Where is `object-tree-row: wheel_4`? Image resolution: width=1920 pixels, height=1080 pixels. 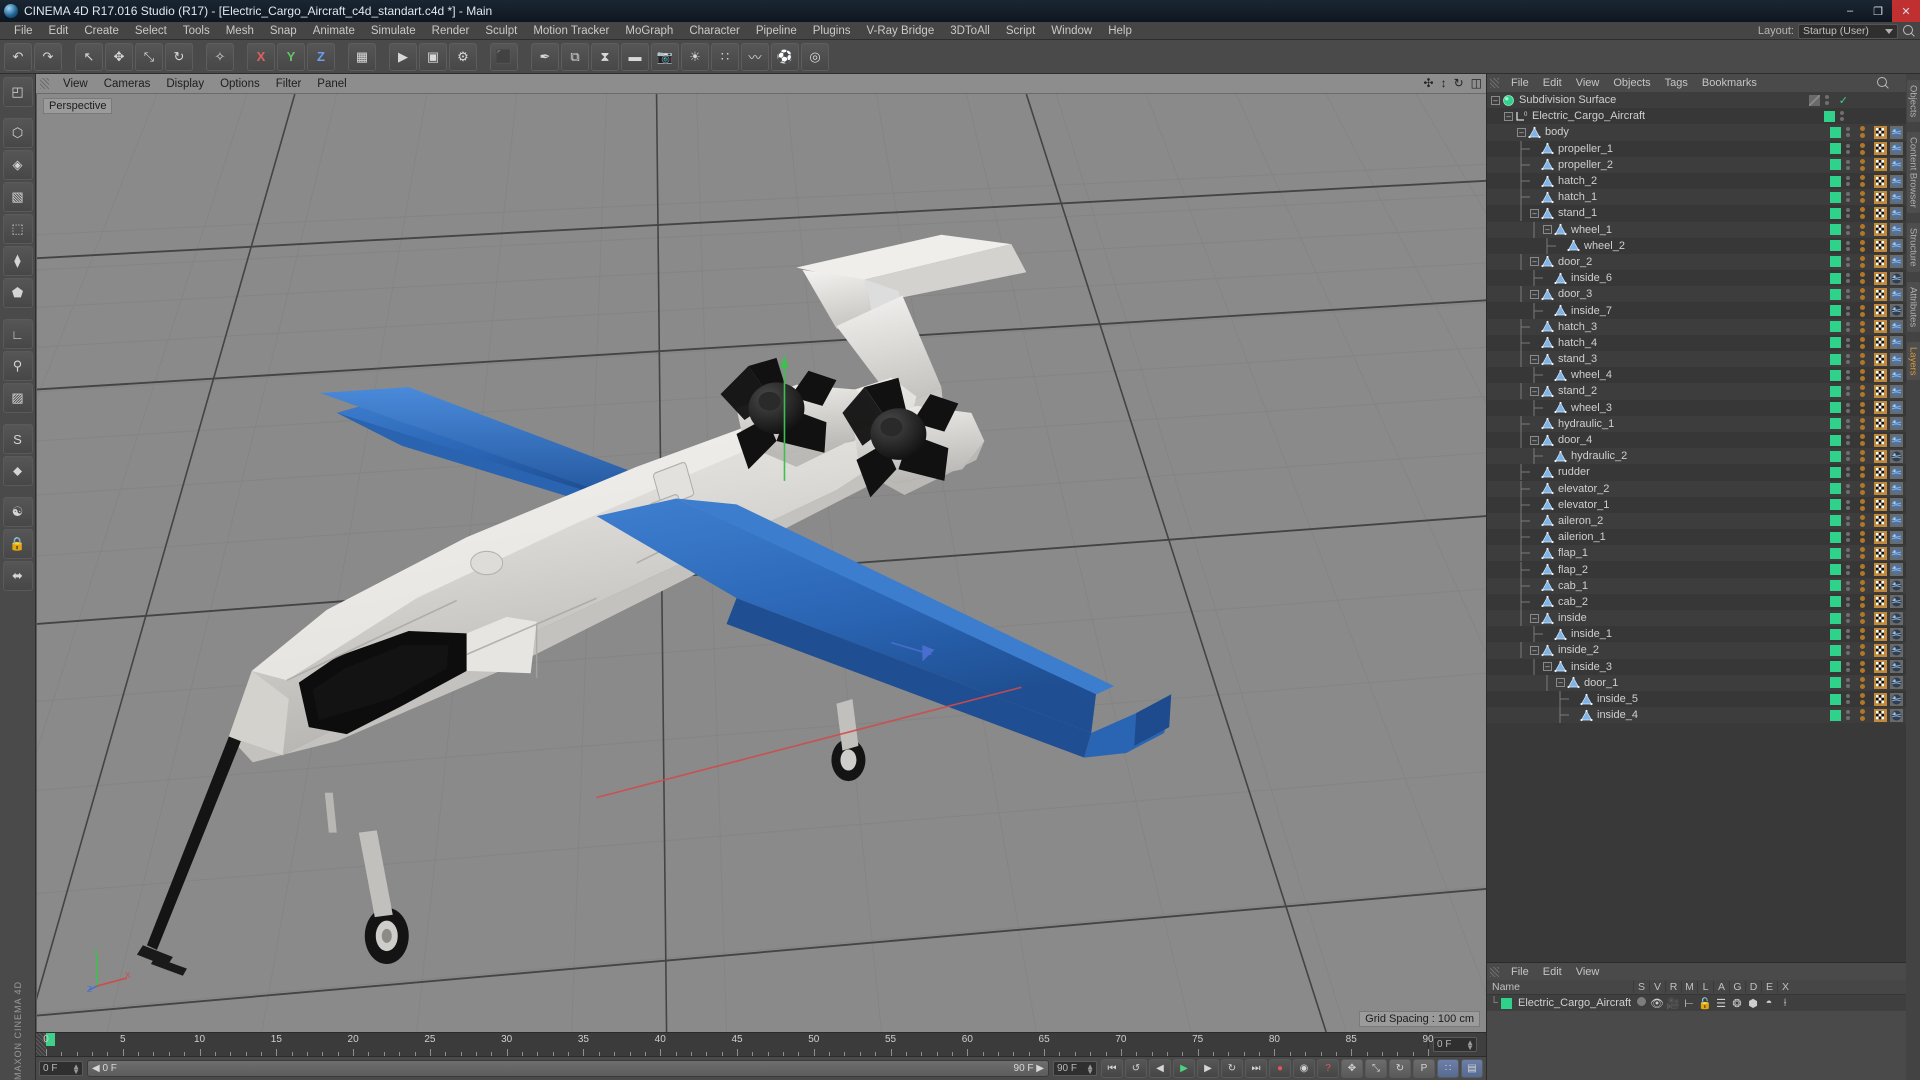 object-tree-row: wheel_4 is located at coordinates (1696, 375).